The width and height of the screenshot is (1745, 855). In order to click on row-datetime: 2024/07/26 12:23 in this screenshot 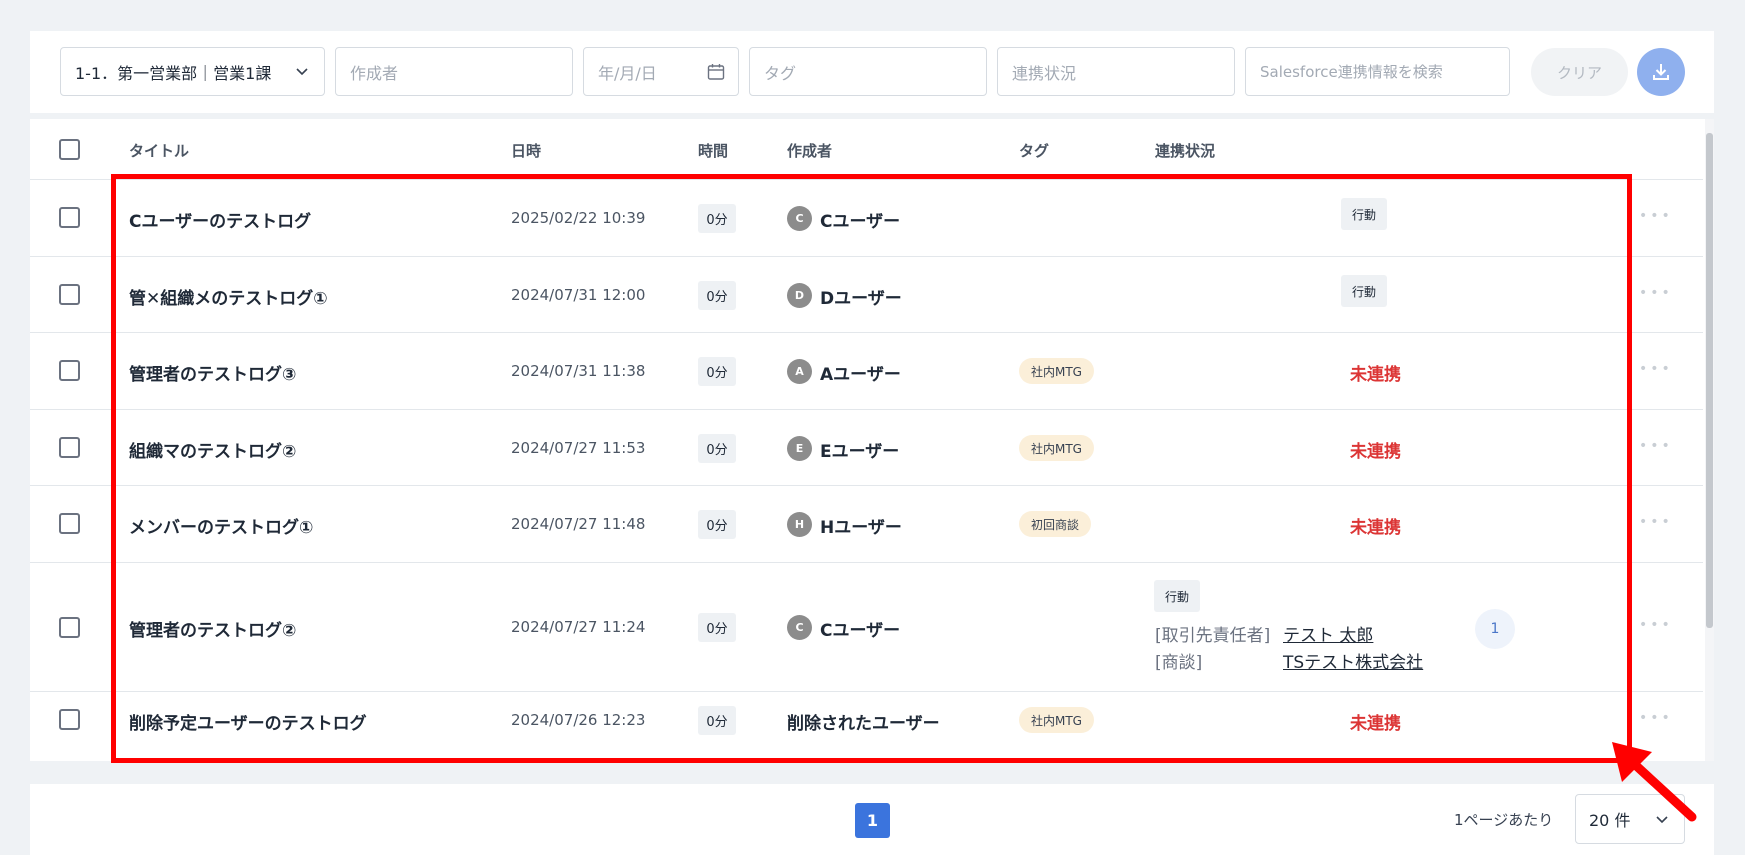, I will do `click(578, 720)`.